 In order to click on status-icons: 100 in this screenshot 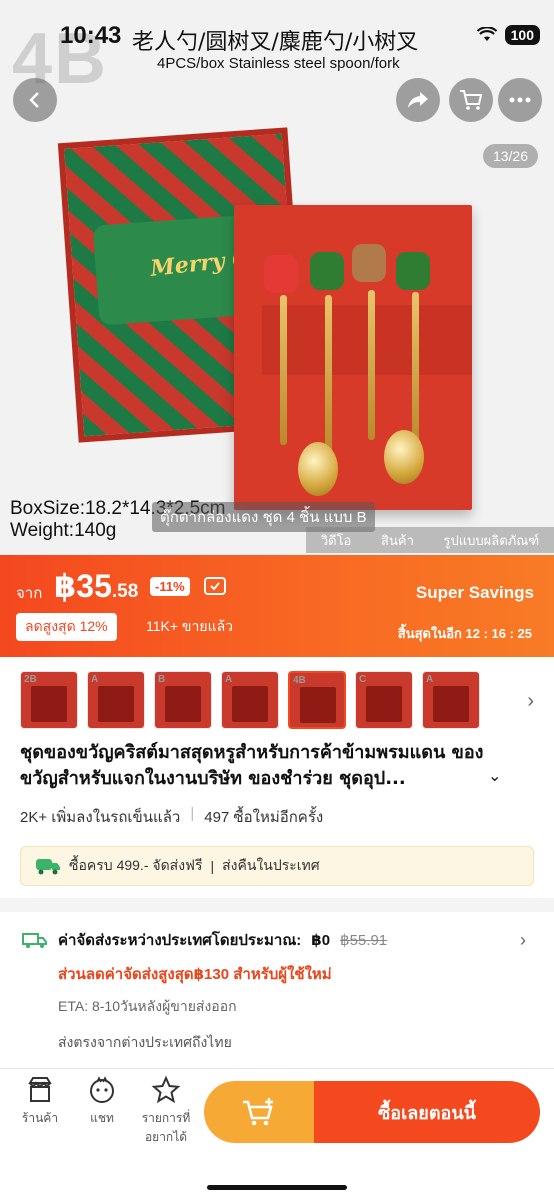, I will do `click(508, 35)`.